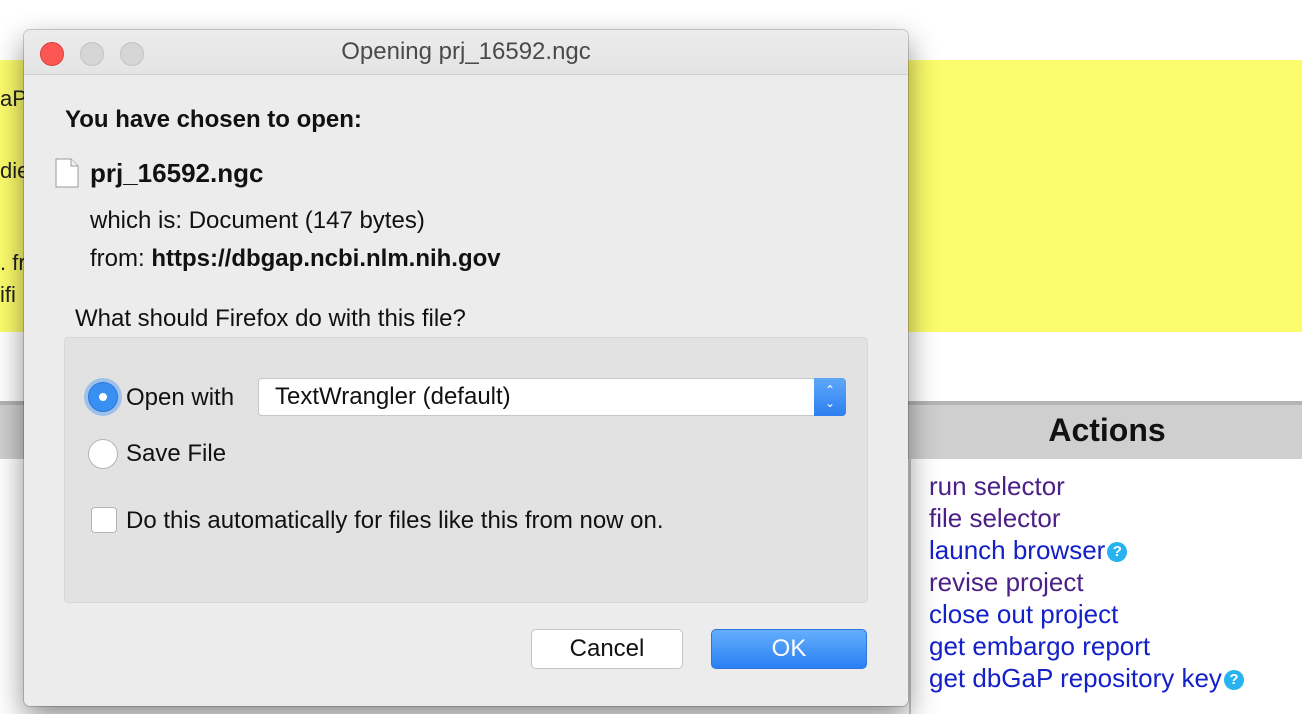  What do you see at coordinates (1039, 646) in the screenshot?
I see `action-link: get embargo report` at bounding box center [1039, 646].